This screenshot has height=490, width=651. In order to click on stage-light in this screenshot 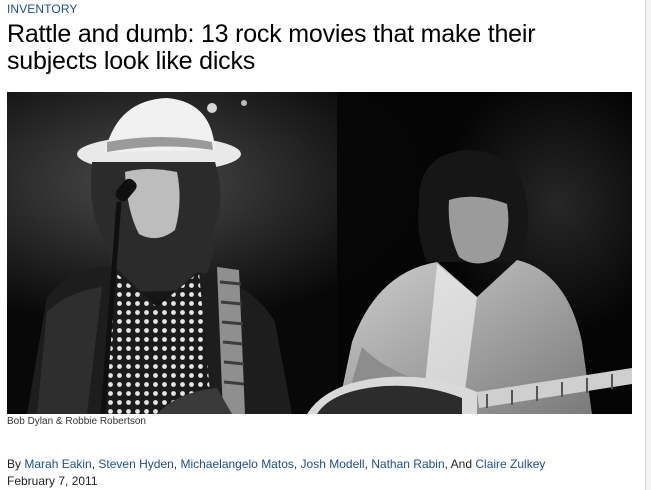, I will do `click(212, 108)`.